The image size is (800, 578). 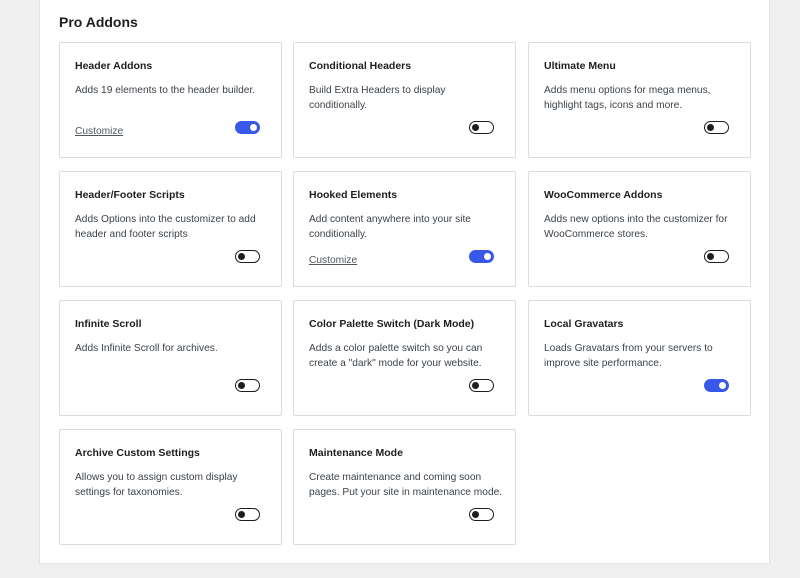 What do you see at coordinates (146, 348) in the screenshot?
I see `addon-description: Adds Infinite Scroll for archives.` at bounding box center [146, 348].